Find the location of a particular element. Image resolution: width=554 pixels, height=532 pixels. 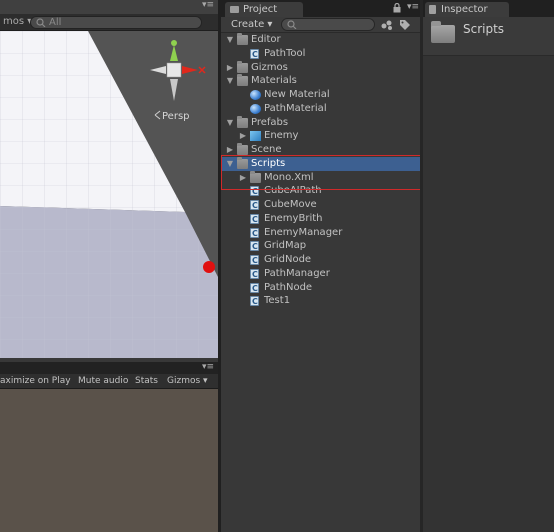

tree-item-pathmanager: PathManager is located at coordinates (320, 274).